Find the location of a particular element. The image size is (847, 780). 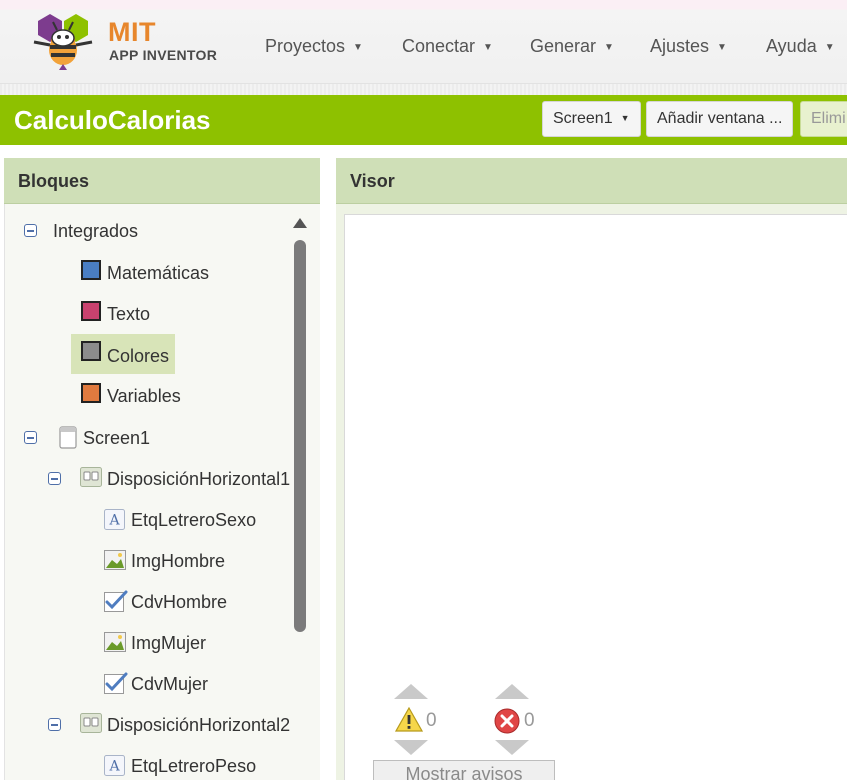

scroll-up-arrow-icon is located at coordinates (300, 223).